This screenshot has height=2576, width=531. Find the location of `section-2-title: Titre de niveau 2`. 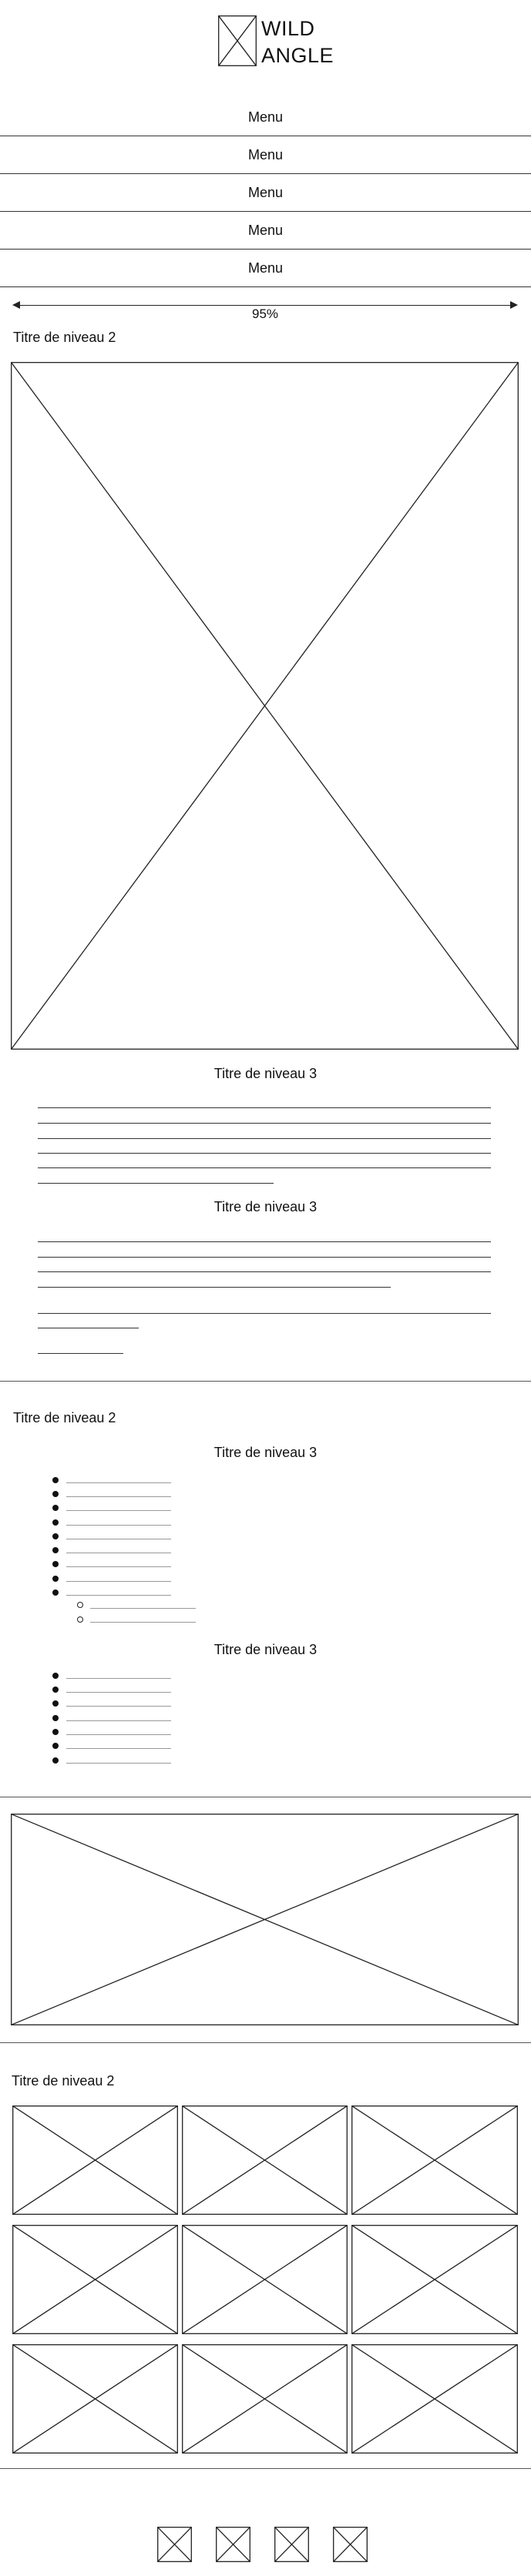

section-2-title: Titre de niveau 2 is located at coordinates (64, 1417).